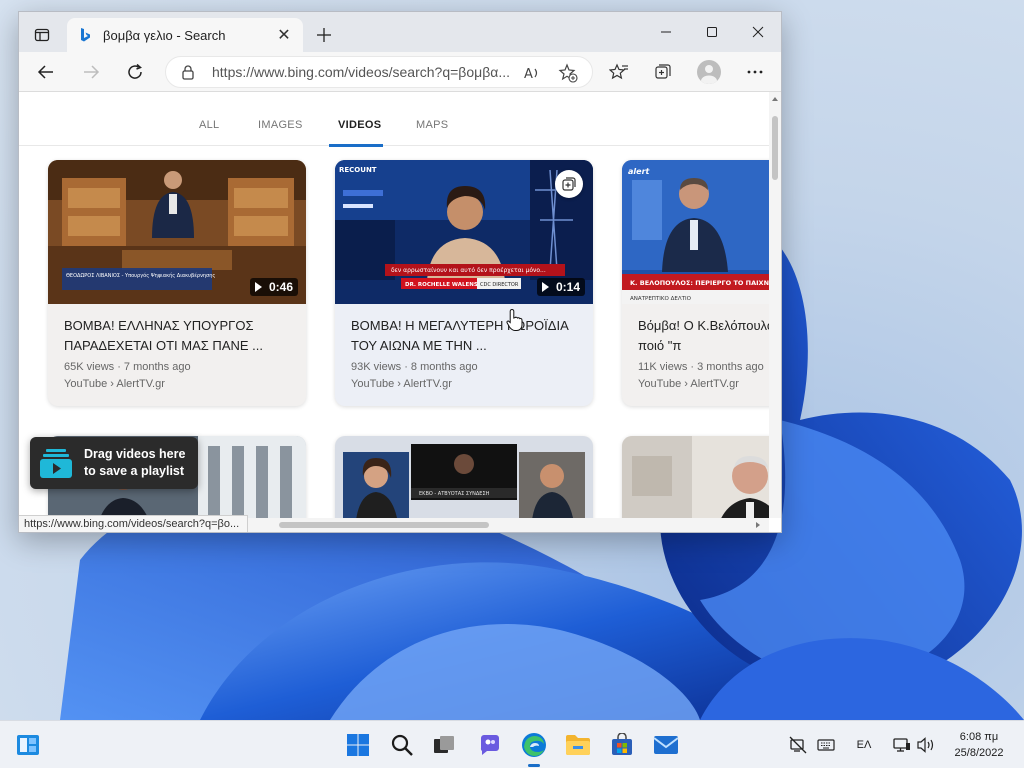  What do you see at coordinates (134, 471) in the screenshot?
I see `playlist-hint-line-2: to save a playlist` at bounding box center [134, 471].